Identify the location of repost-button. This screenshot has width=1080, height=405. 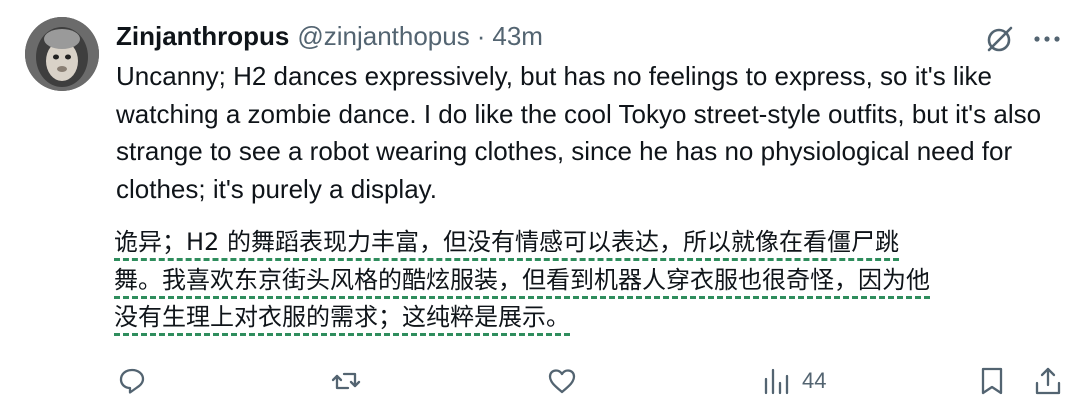
(346, 381).